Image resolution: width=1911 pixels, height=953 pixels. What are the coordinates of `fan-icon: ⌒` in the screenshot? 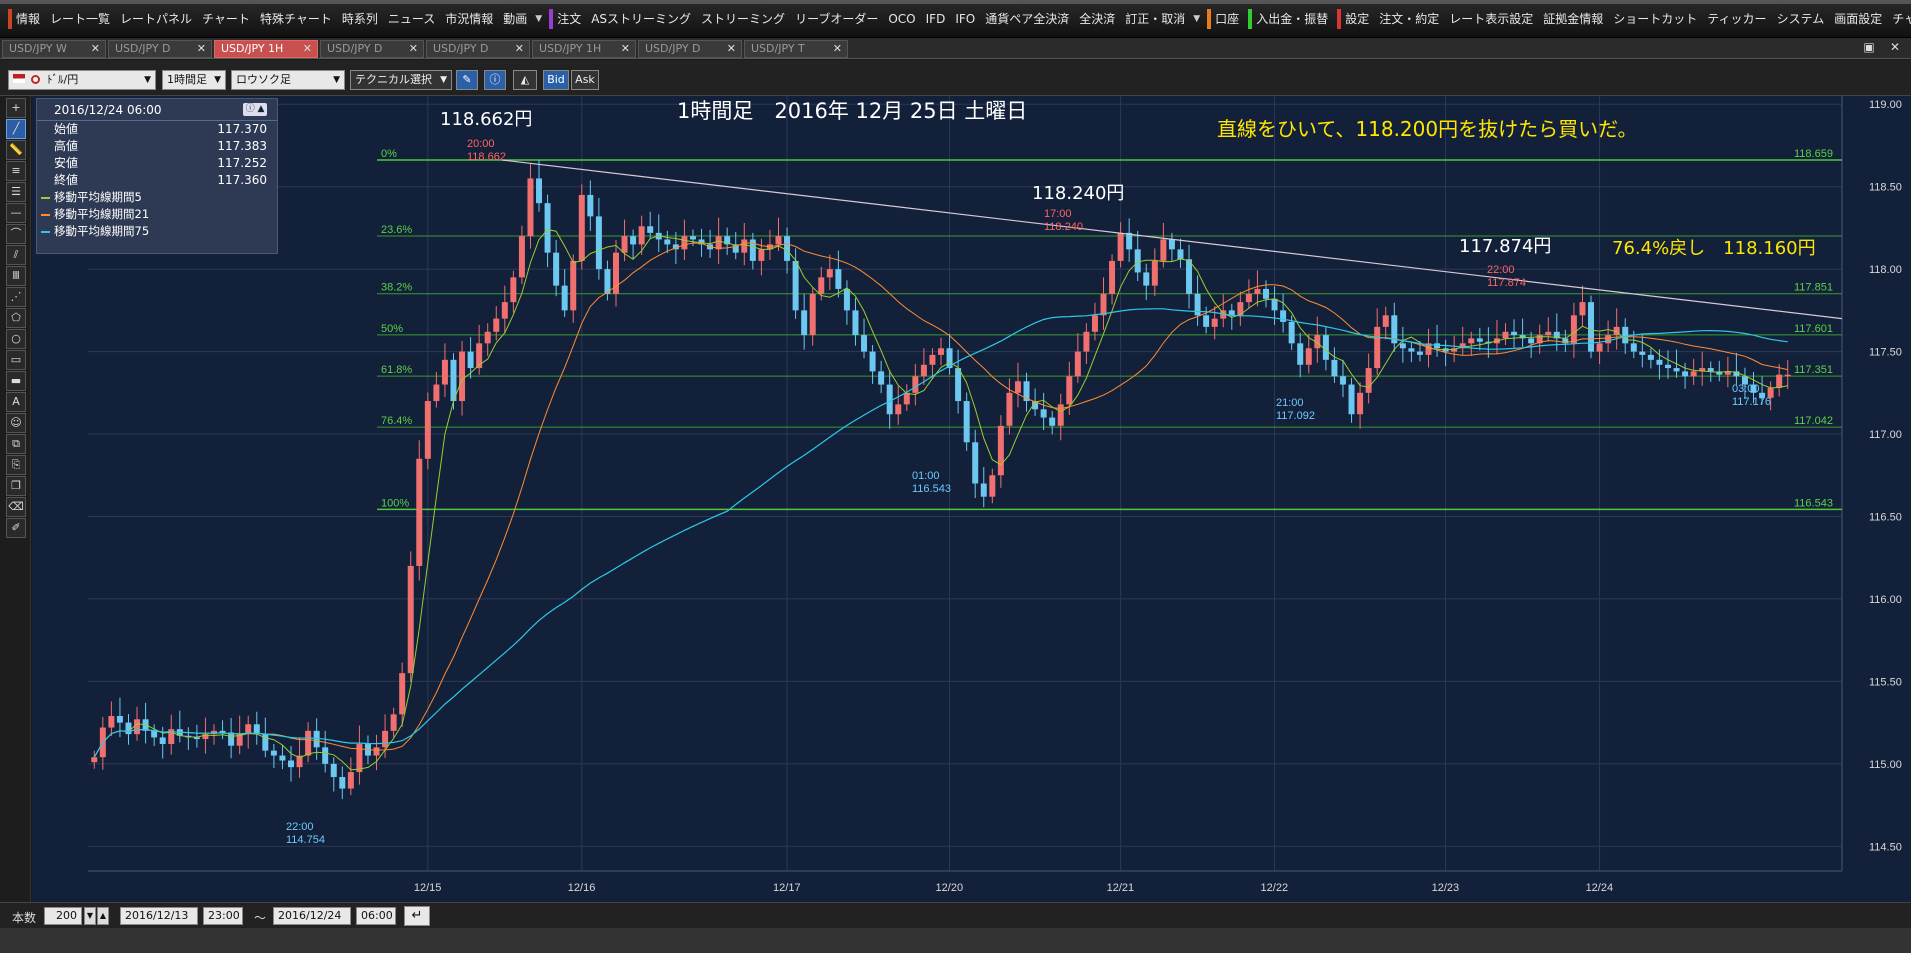 It's located at (16, 234).